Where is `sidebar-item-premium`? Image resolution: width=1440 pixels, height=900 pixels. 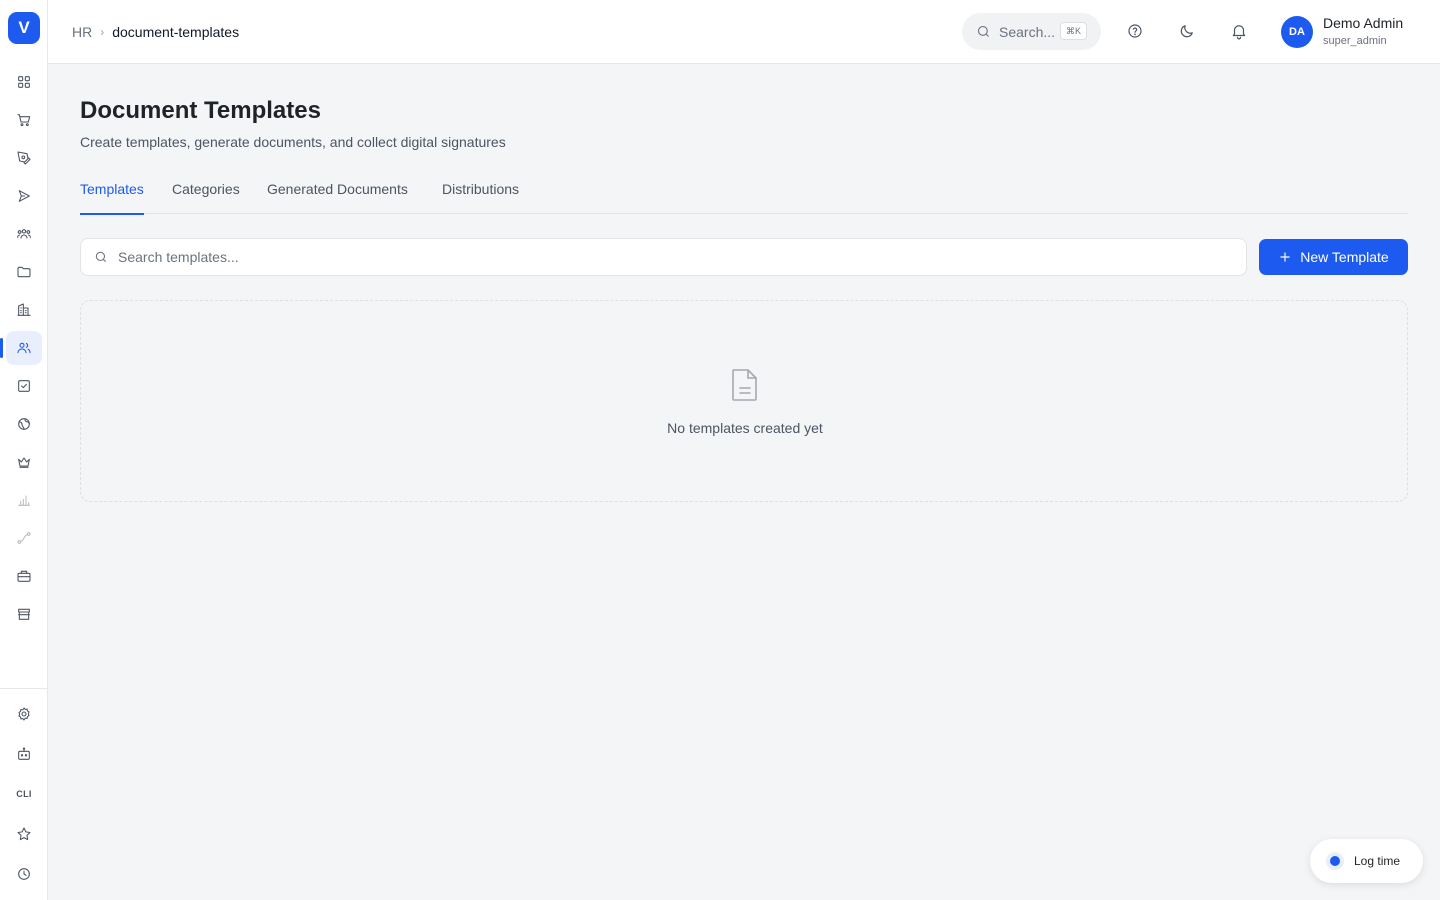 sidebar-item-premium is located at coordinates (24, 462).